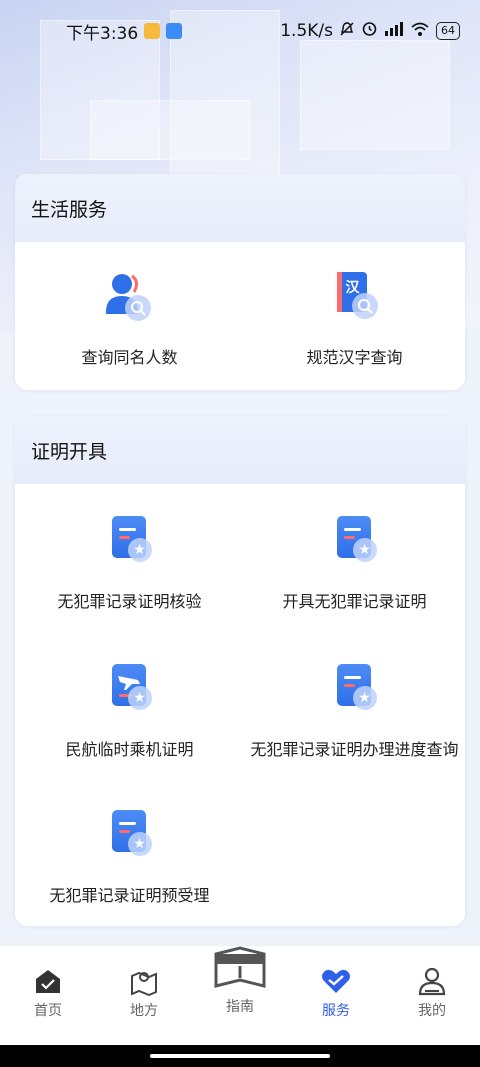 Image resolution: width=480 pixels, height=1067 pixels. I want to click on guide-book-icon, so click(240, 967).